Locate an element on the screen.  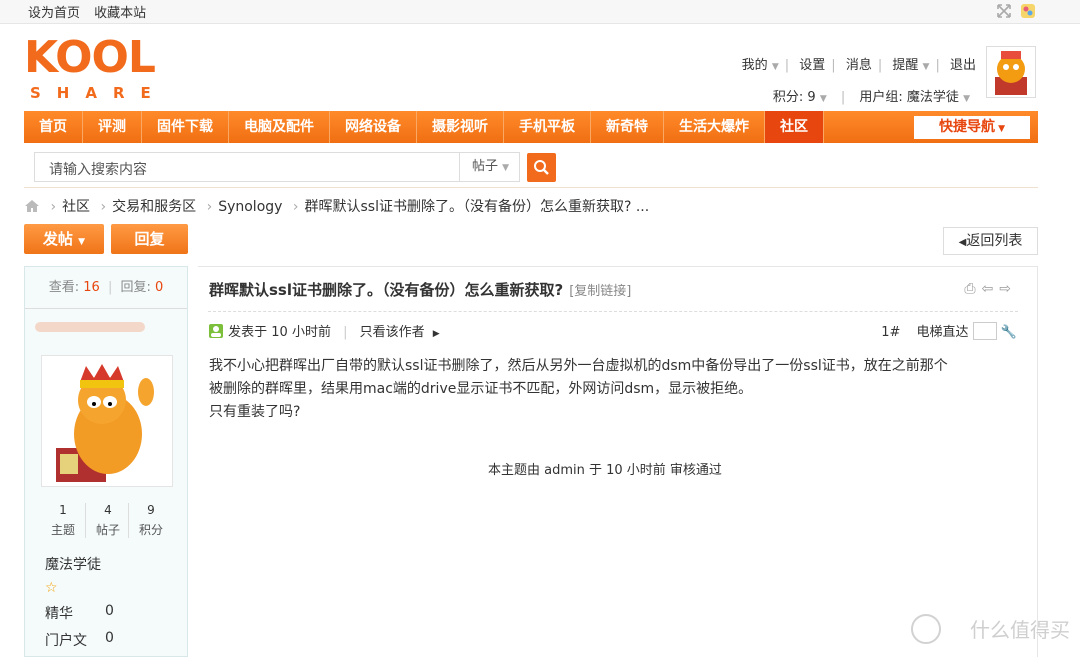
stat-threads: 1 主题 is located at coordinates (63, 520).